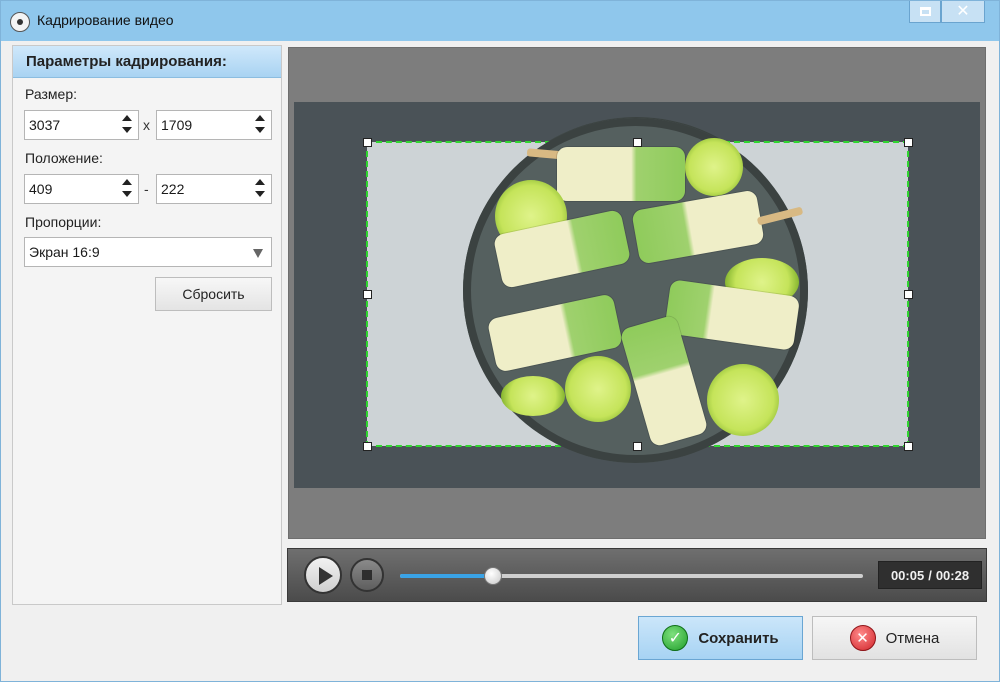 This screenshot has height=682, width=1000. What do you see at coordinates (500, 21) in the screenshot?
I see `title-bar: Кадрирование видео ✕` at bounding box center [500, 21].